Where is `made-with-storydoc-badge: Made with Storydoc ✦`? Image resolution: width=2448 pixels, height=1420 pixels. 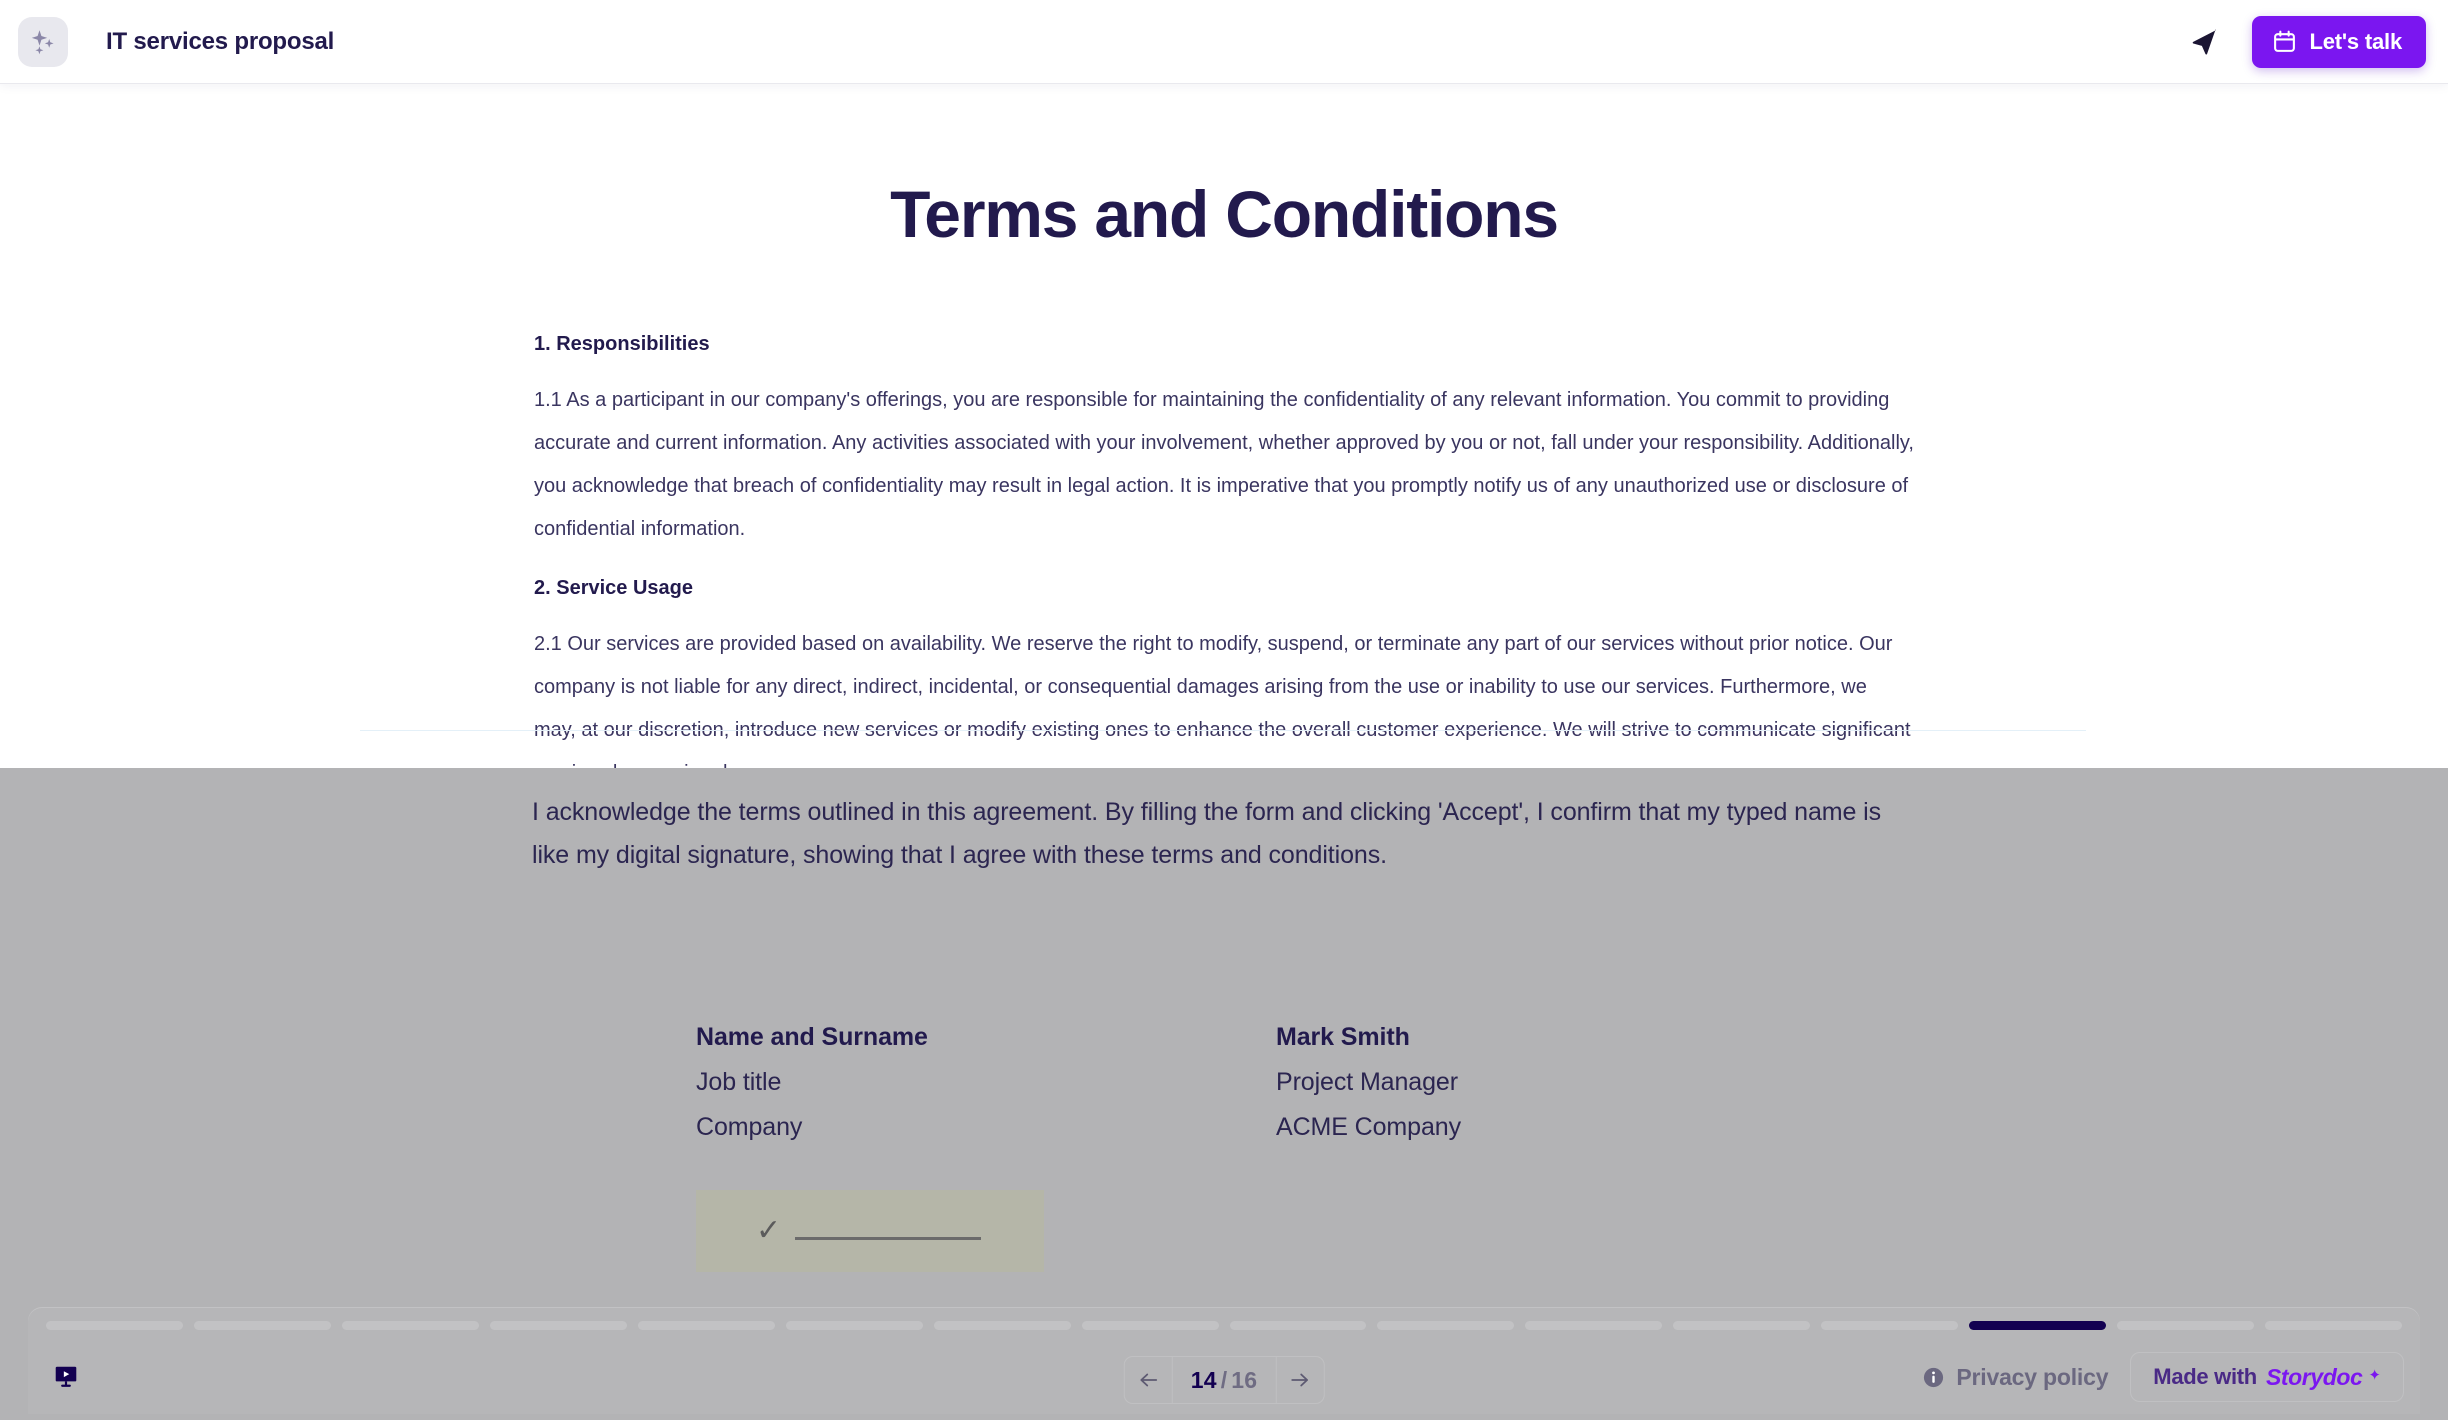 made-with-storydoc-badge: Made with Storydoc ✦ is located at coordinates (2267, 1377).